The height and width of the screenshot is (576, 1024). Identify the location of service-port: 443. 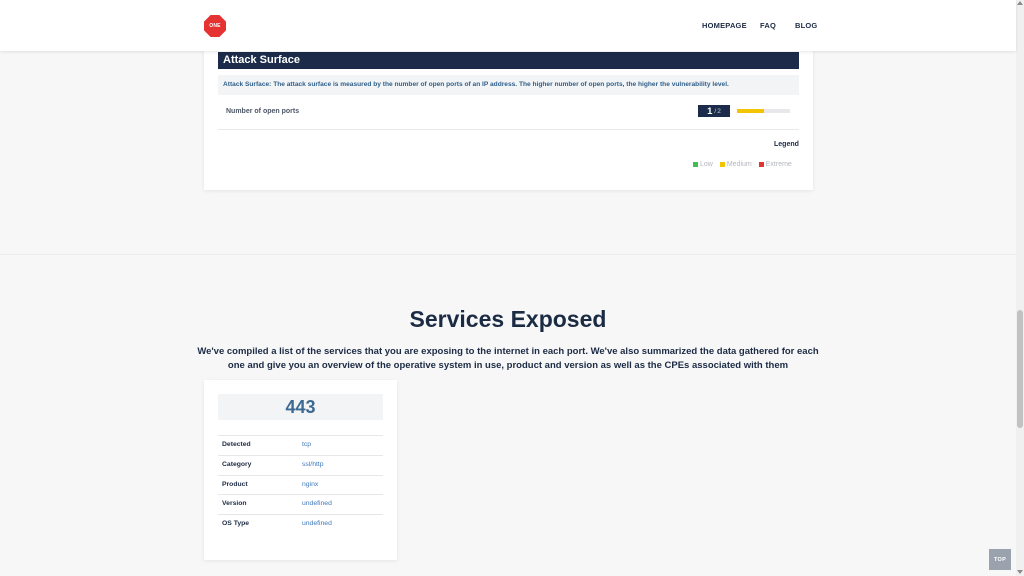
(300, 406).